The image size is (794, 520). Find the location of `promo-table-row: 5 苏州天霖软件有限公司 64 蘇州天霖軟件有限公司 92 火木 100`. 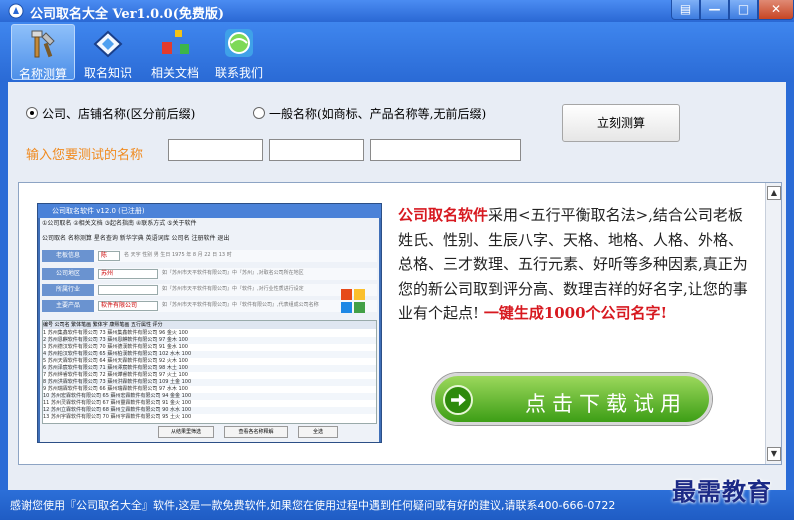

promo-table-row: 5 苏州天霖软件有限公司 64 蘇州天霖軟件有限公司 92 火木 100 is located at coordinates (209, 361).